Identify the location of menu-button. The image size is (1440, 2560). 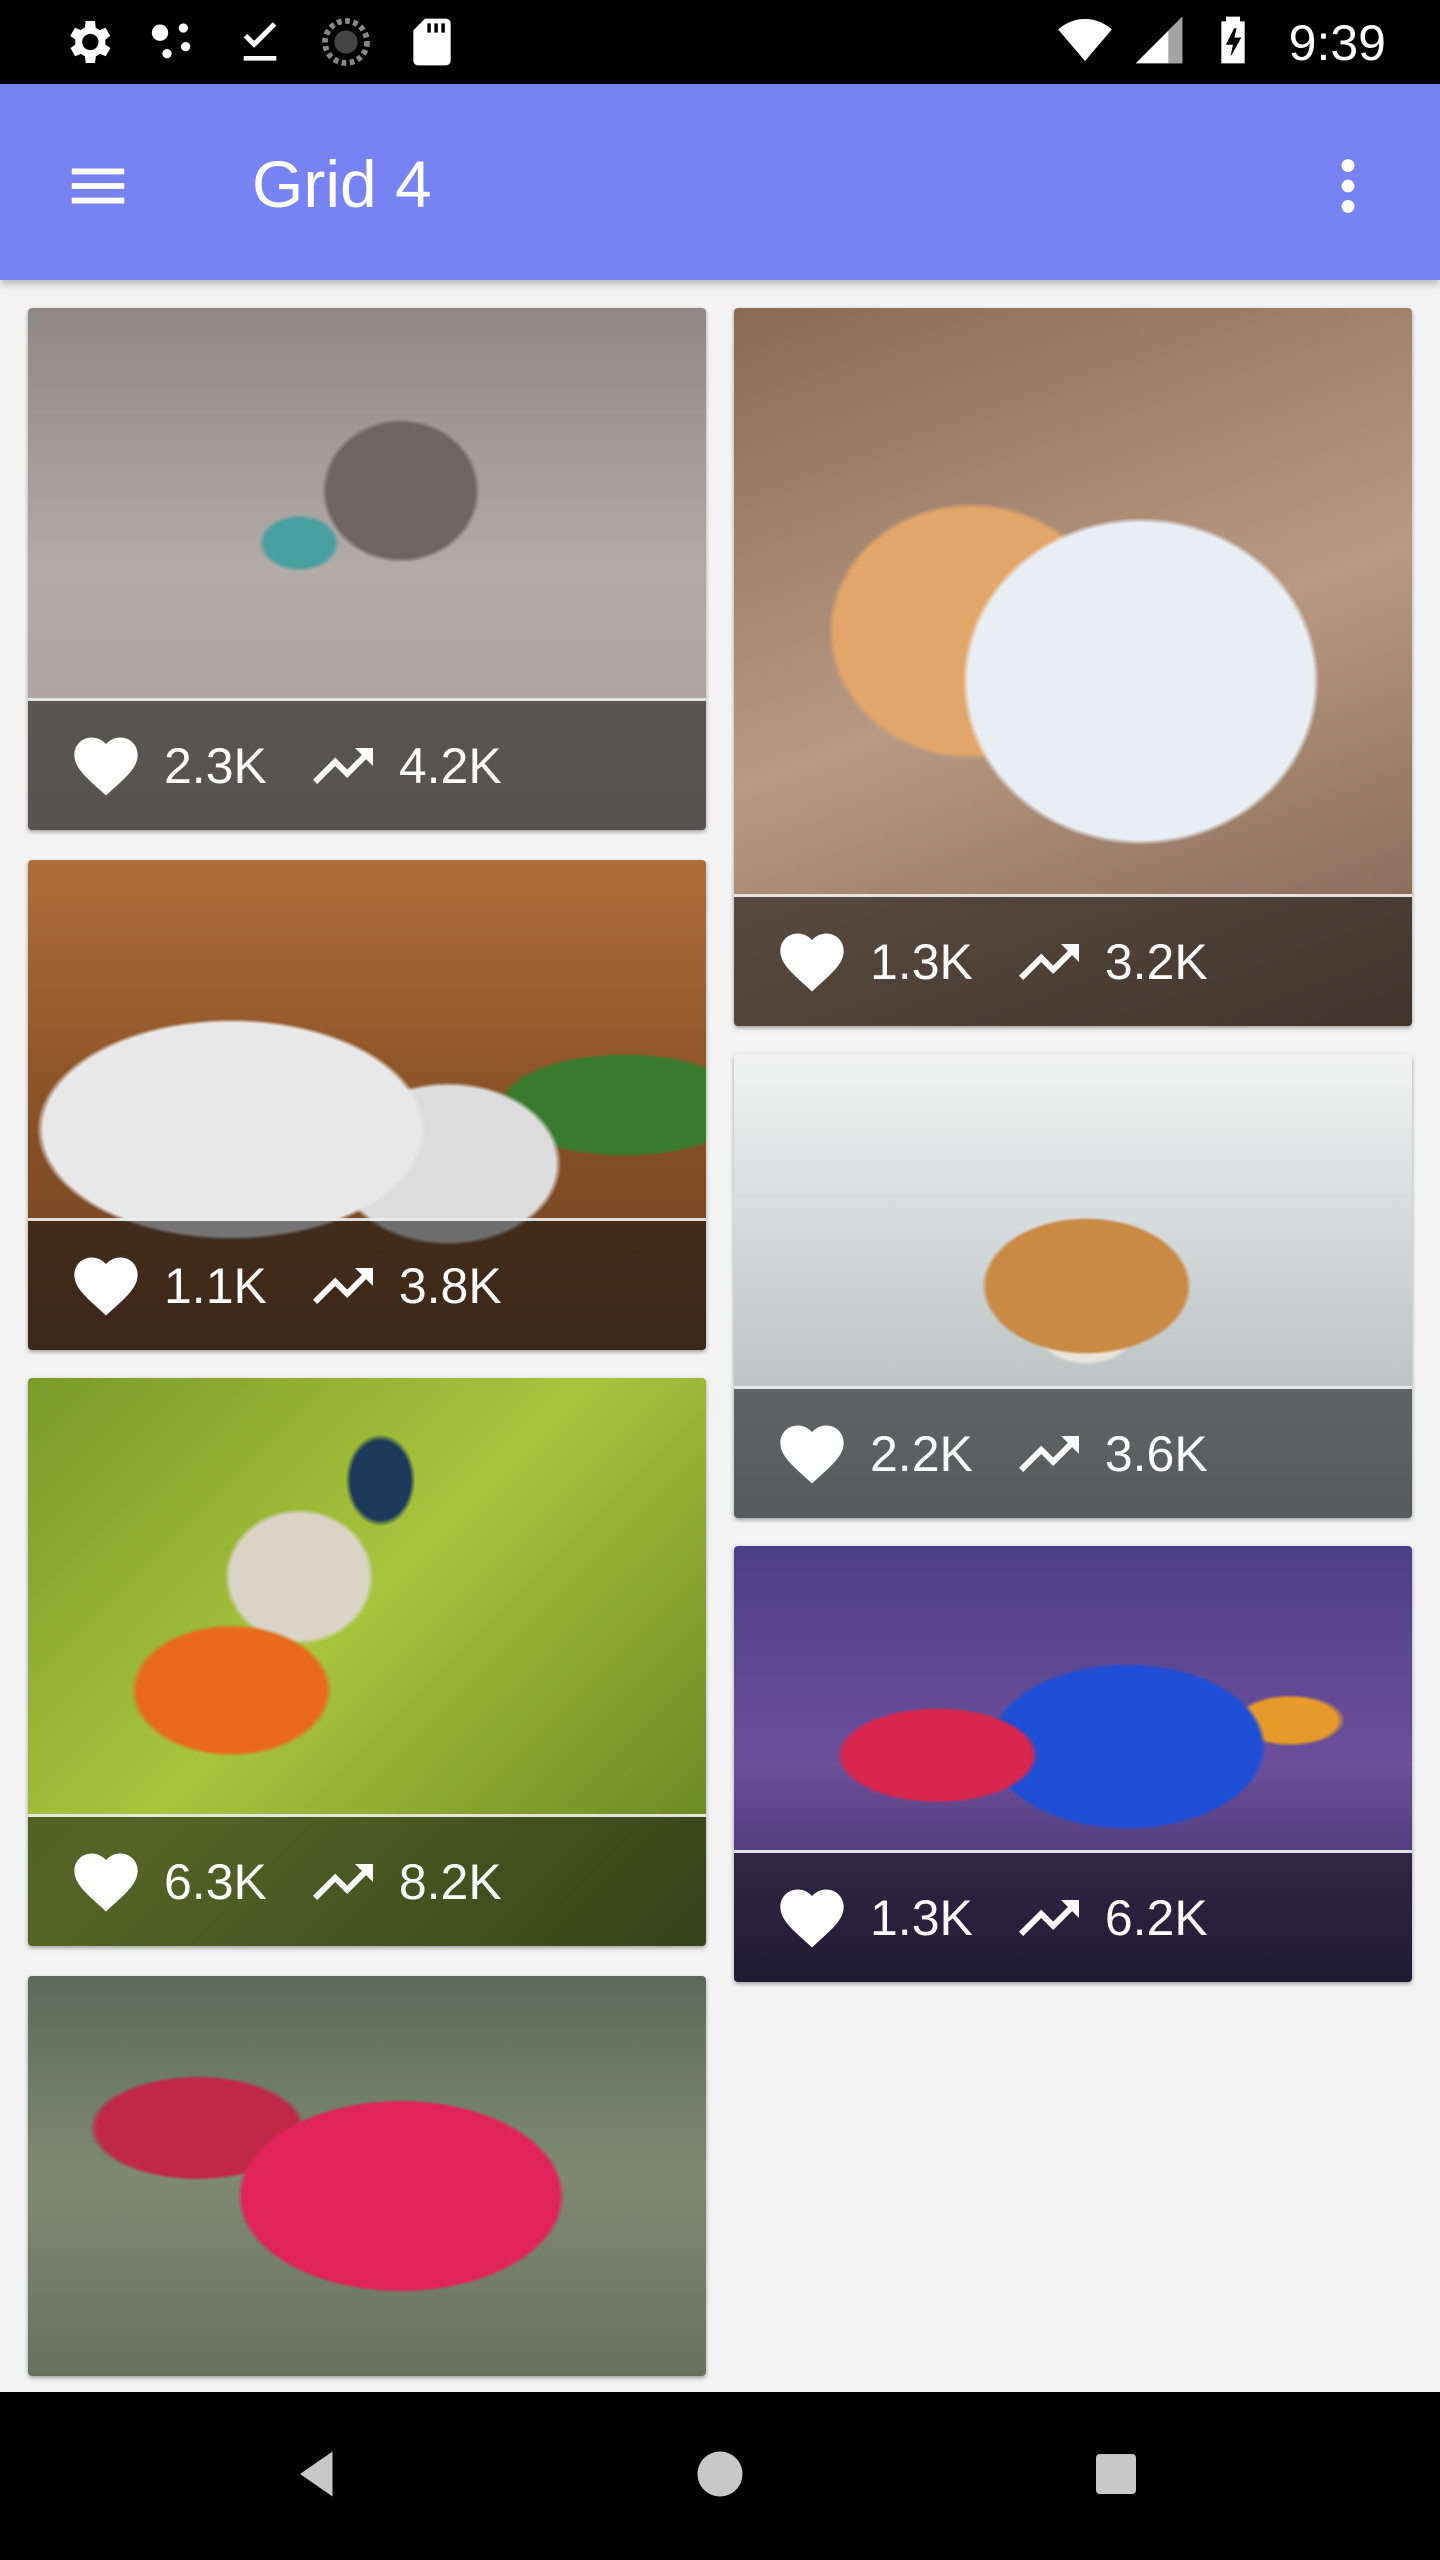
(98, 188).